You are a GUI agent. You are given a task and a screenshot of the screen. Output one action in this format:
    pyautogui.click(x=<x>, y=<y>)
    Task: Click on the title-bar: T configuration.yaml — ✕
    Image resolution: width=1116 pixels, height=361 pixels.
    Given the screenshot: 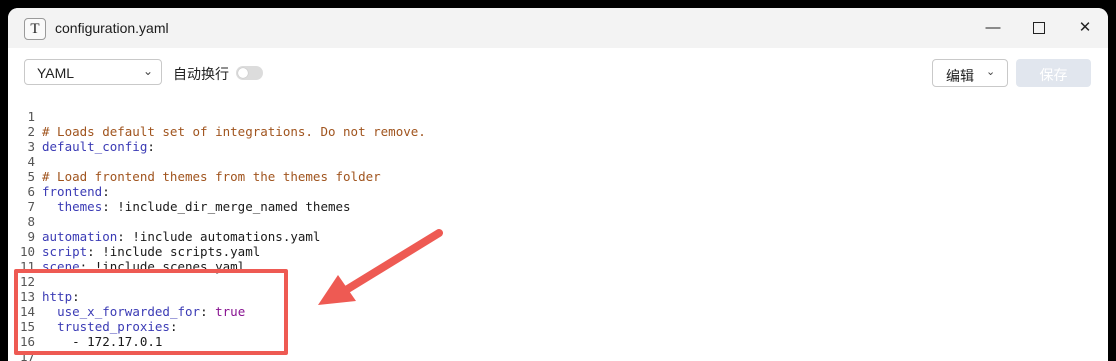 What is the action you would take?
    pyautogui.click(x=558, y=28)
    